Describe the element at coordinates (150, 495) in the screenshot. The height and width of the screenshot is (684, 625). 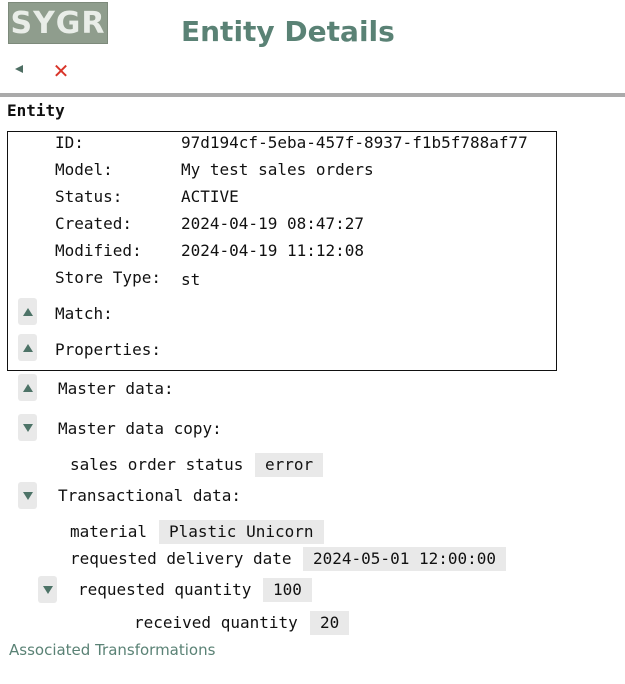
I see `transactional-data-label: Transactional data:` at that location.